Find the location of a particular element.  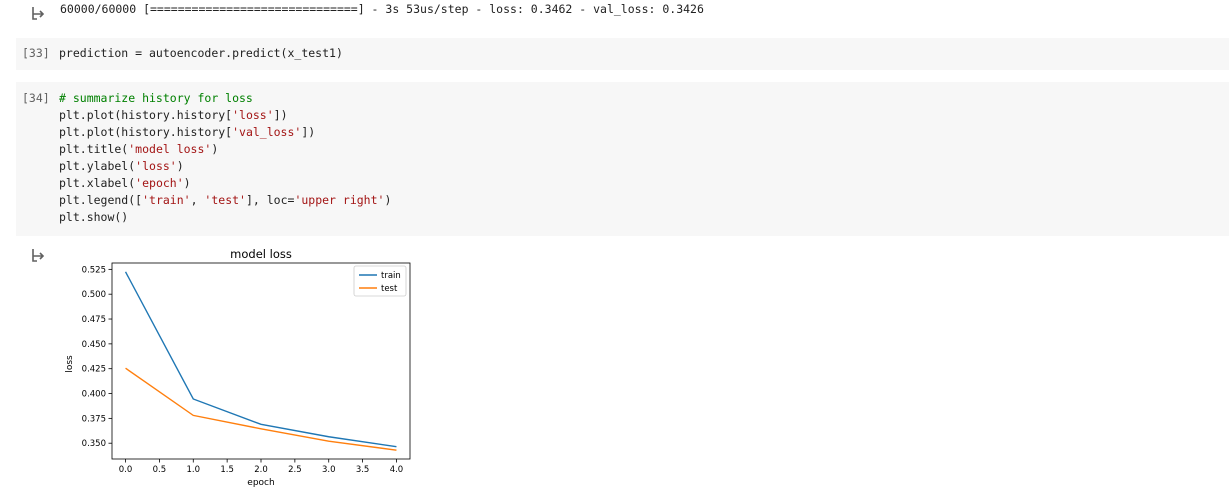

code-token: 'epoch' is located at coordinates (159, 183).